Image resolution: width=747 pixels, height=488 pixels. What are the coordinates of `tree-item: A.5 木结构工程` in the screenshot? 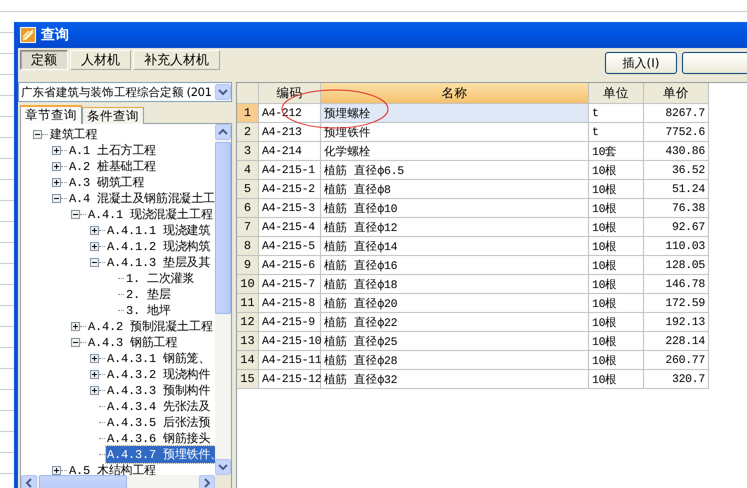 It's located at (113, 468).